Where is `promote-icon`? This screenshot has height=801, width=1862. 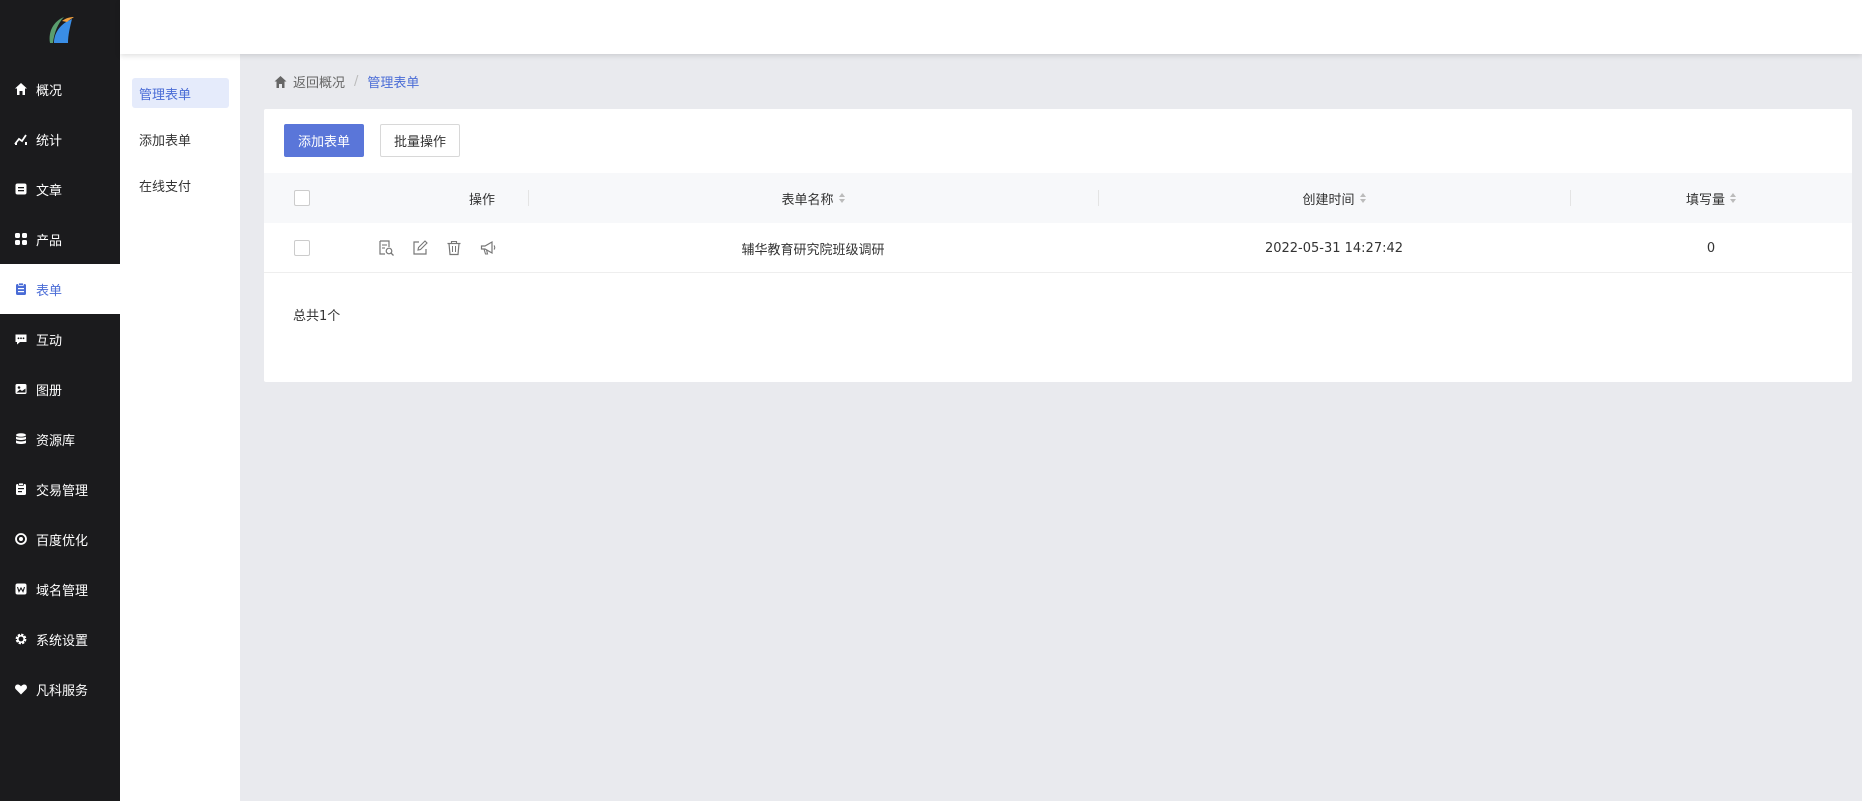 promote-icon is located at coordinates (488, 248).